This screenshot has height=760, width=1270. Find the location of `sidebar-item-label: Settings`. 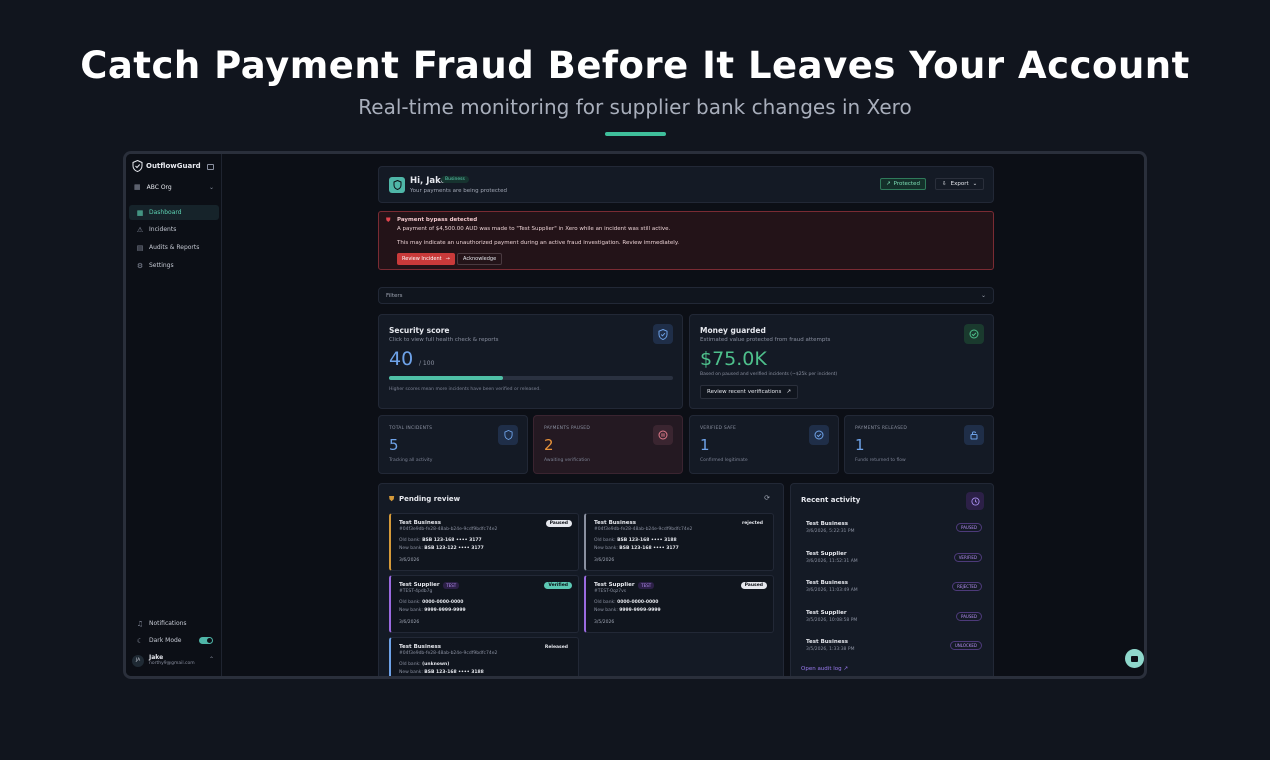

sidebar-item-label: Settings is located at coordinates (161, 265).